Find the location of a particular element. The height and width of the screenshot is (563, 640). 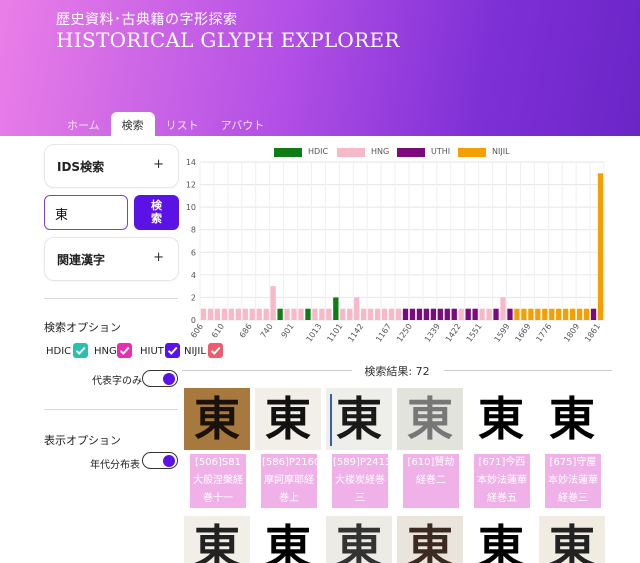

result-caption: [610]賢劫経巻二 is located at coordinates (431, 481).